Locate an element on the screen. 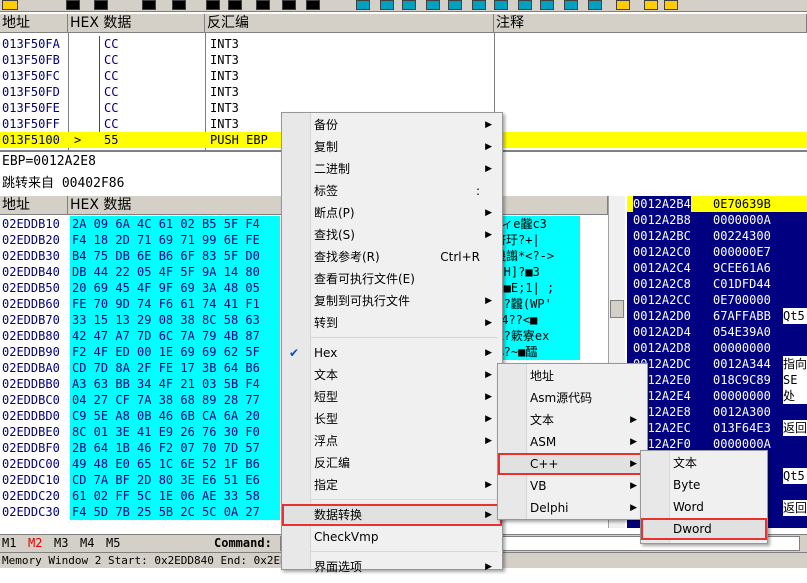  data-convert-item: Delphi ▶ is located at coordinates (572, 508).